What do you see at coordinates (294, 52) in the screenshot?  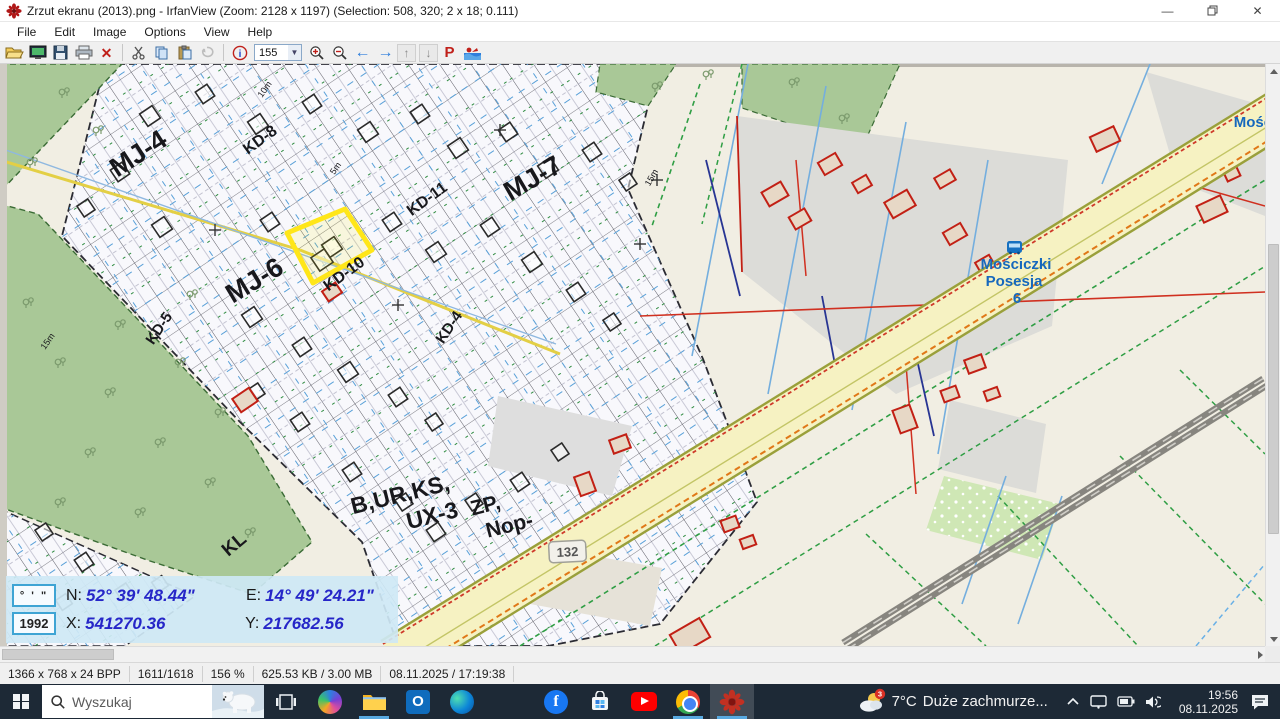 I see `chevron-down-icon: ▼` at bounding box center [294, 52].